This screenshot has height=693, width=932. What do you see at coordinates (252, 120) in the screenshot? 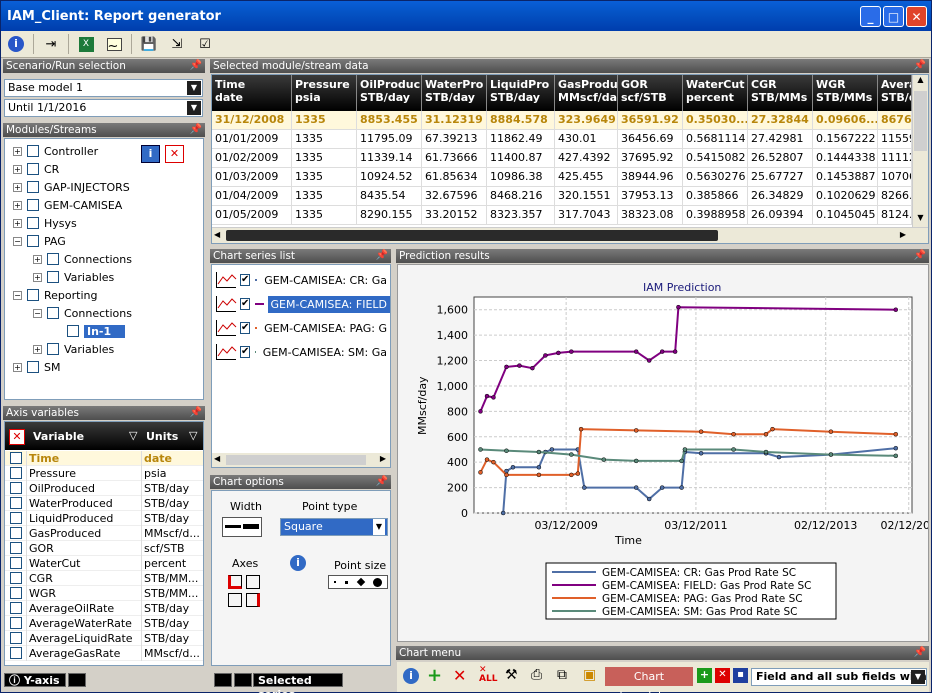
I see `table-cell: 31/12/2008` at bounding box center [252, 120].